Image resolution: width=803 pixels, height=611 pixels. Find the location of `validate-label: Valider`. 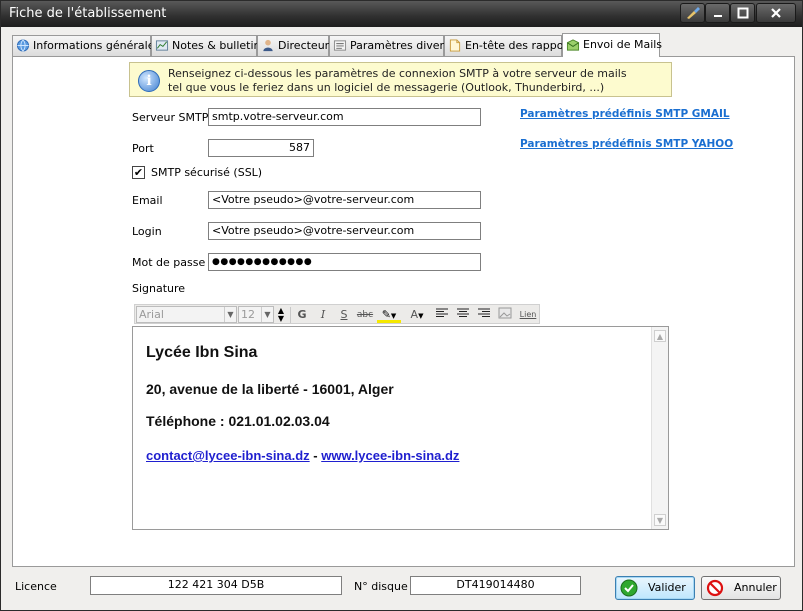

validate-label: Valider is located at coordinates (667, 587).